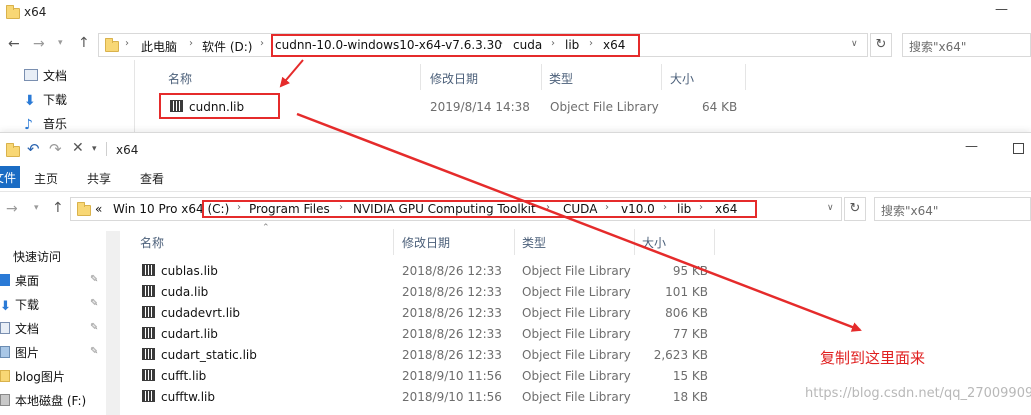  Describe the element at coordinates (33, 149) in the screenshot. I see `undo-icon: ↶` at that location.